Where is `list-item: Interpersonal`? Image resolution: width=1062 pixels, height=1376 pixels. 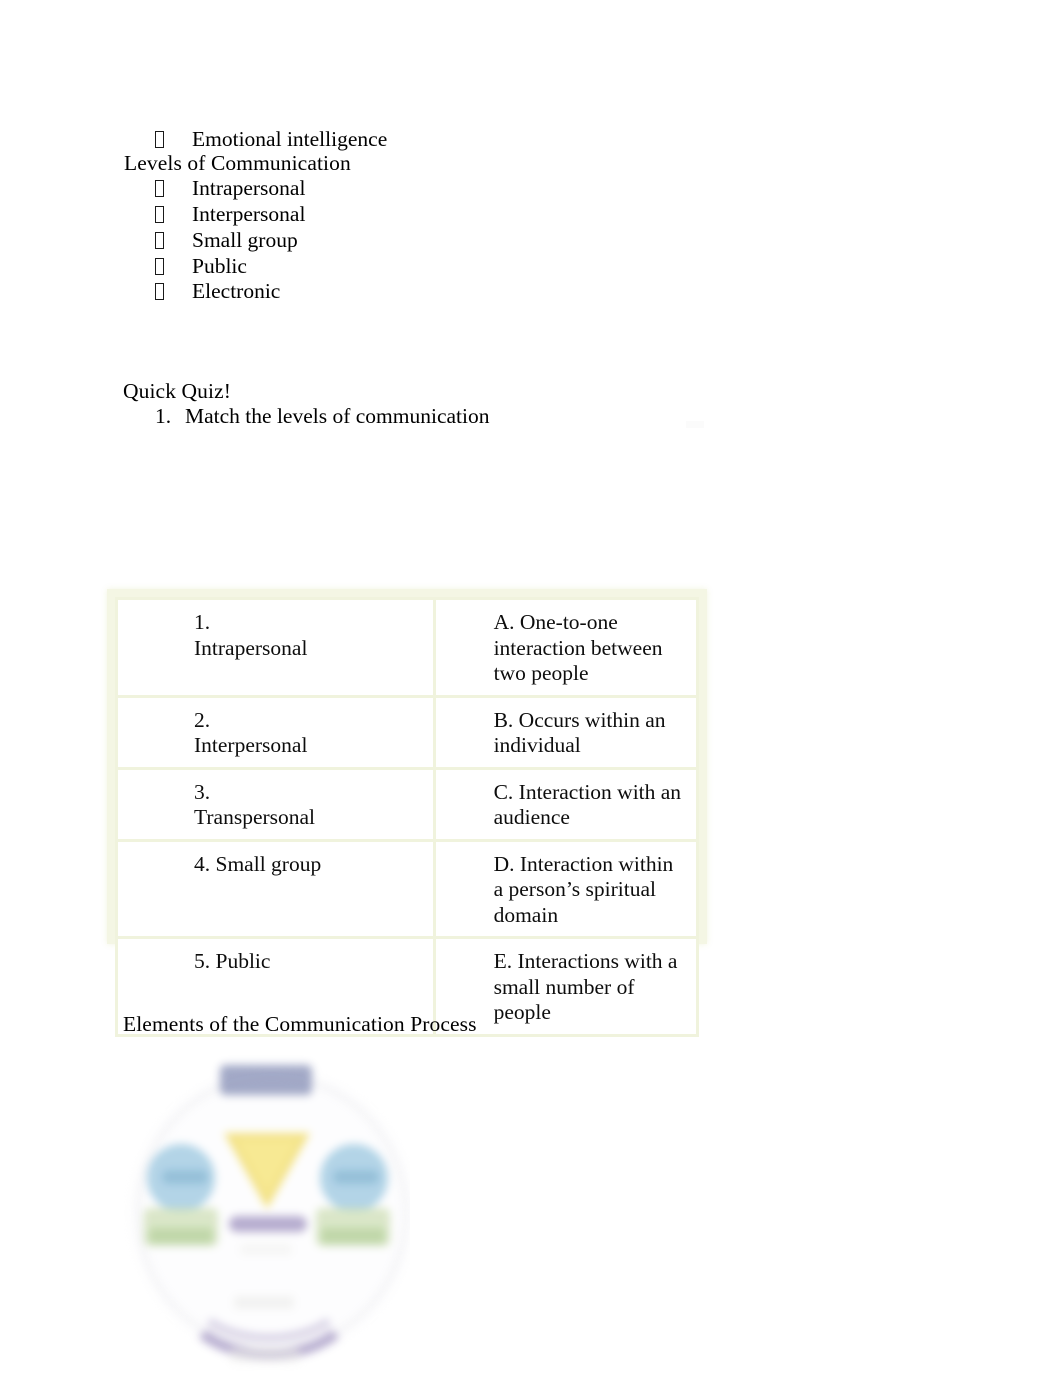 list-item: Interpersonal is located at coordinates (230, 214).